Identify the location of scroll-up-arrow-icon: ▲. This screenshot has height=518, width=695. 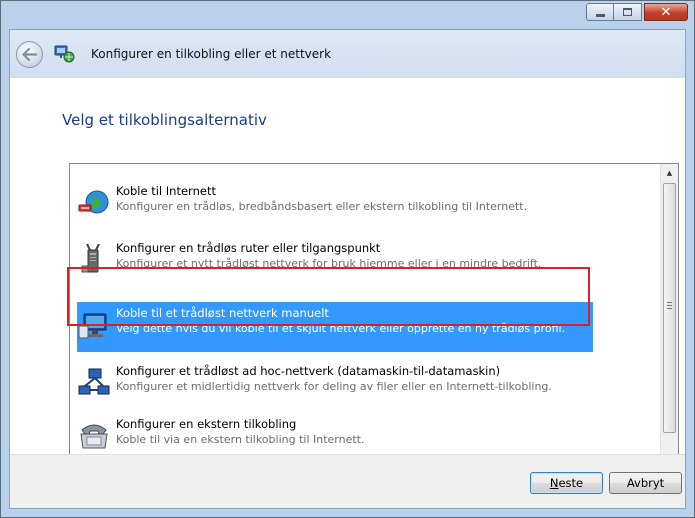
(669, 172).